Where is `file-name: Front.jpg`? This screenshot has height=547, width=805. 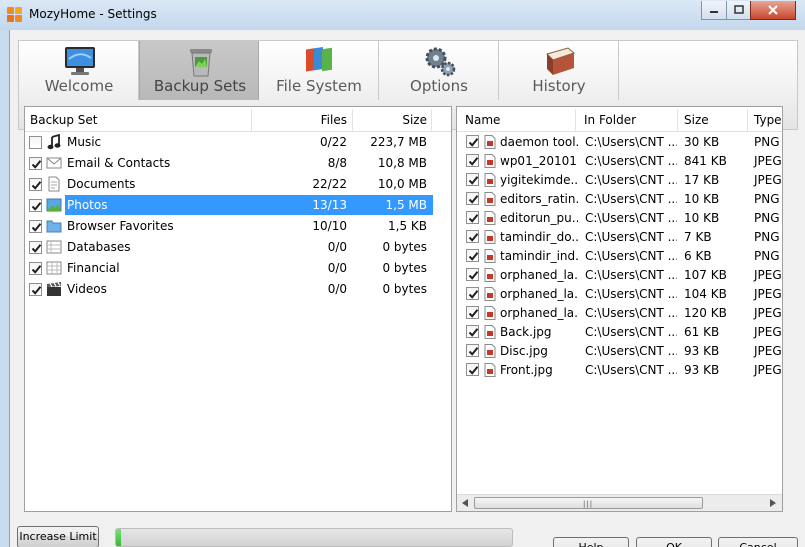 file-name: Front.jpg is located at coordinates (526, 370).